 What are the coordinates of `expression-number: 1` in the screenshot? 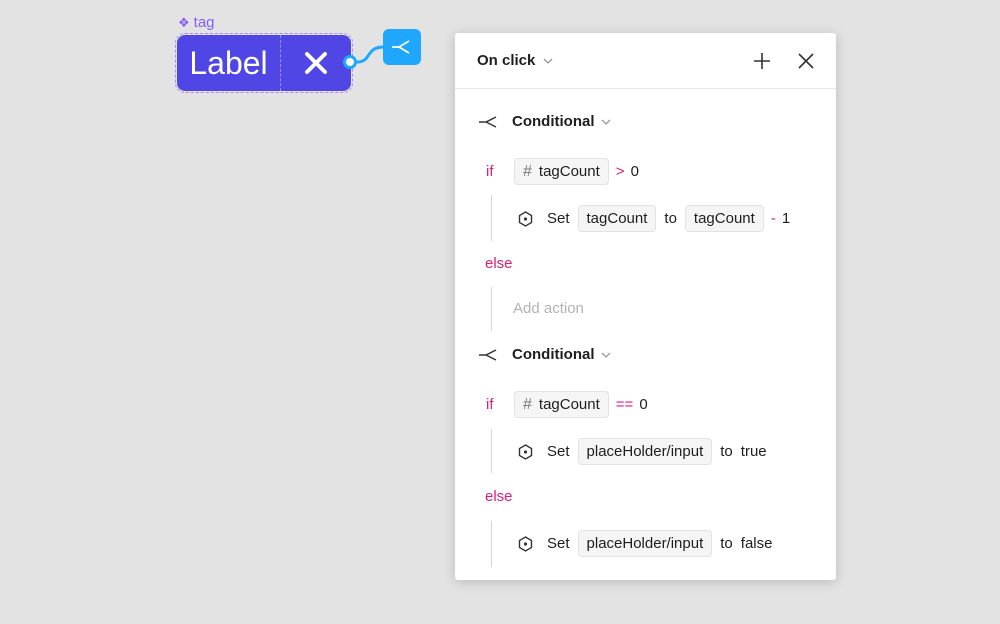 It's located at (786, 218).